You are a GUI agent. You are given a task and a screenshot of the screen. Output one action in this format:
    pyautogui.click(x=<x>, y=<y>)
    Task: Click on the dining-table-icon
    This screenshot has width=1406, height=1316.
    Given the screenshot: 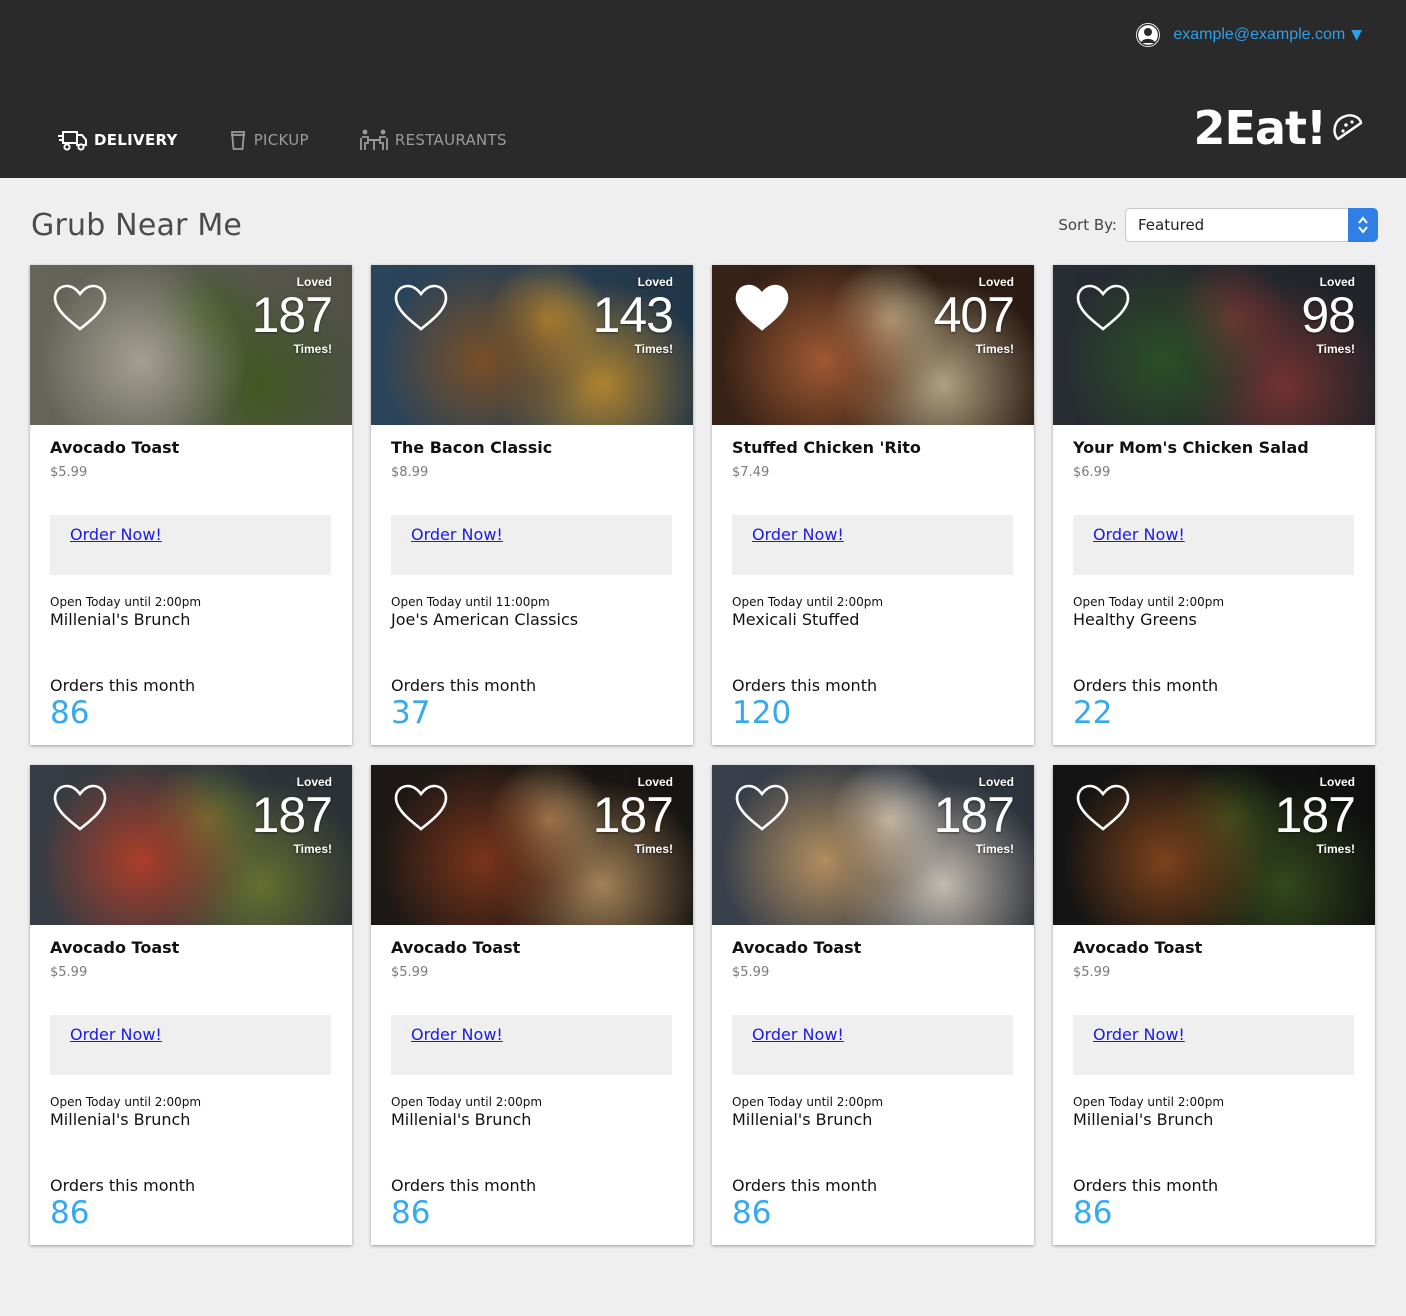 What is the action you would take?
    pyautogui.click(x=374, y=140)
    